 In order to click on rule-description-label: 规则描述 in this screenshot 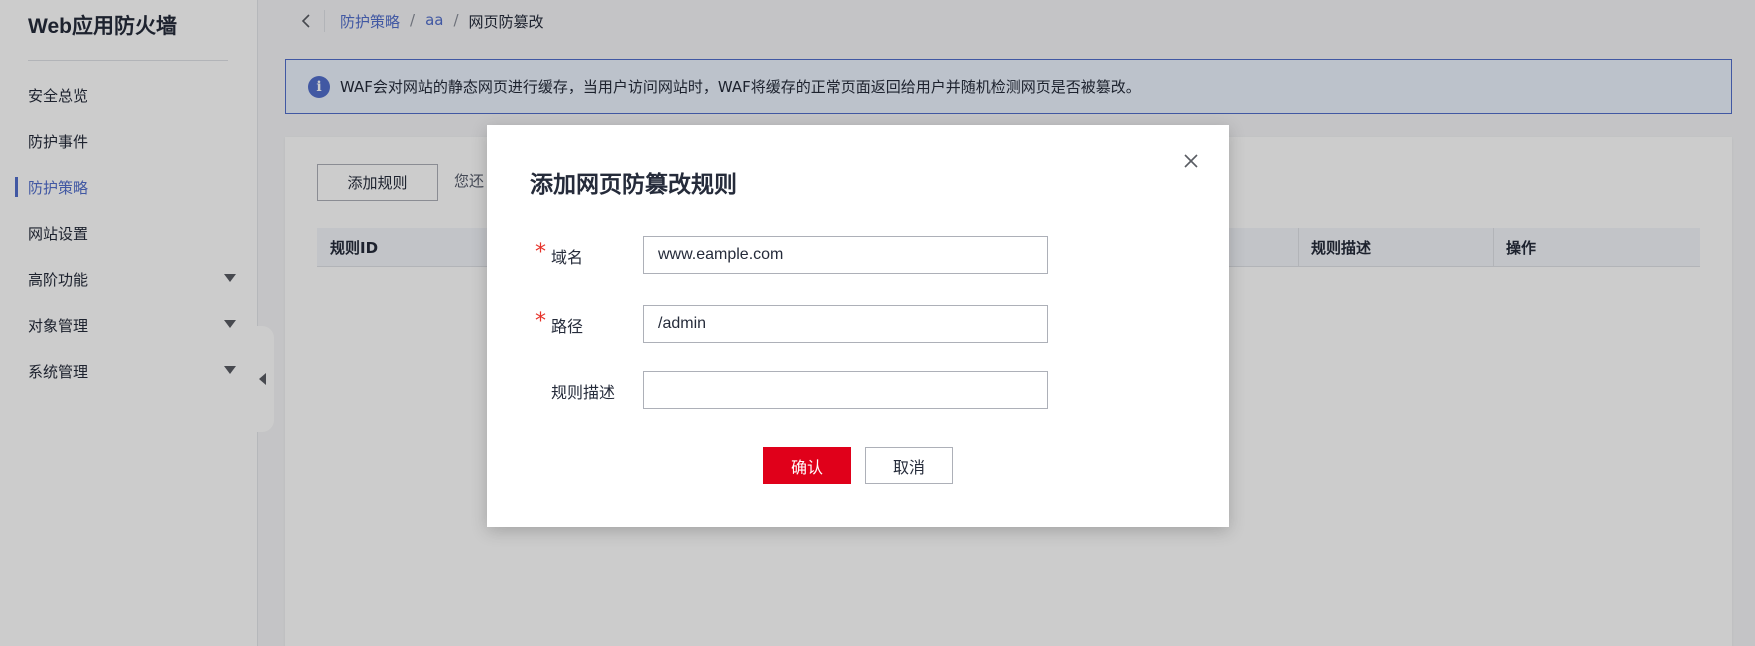, I will do `click(583, 392)`.